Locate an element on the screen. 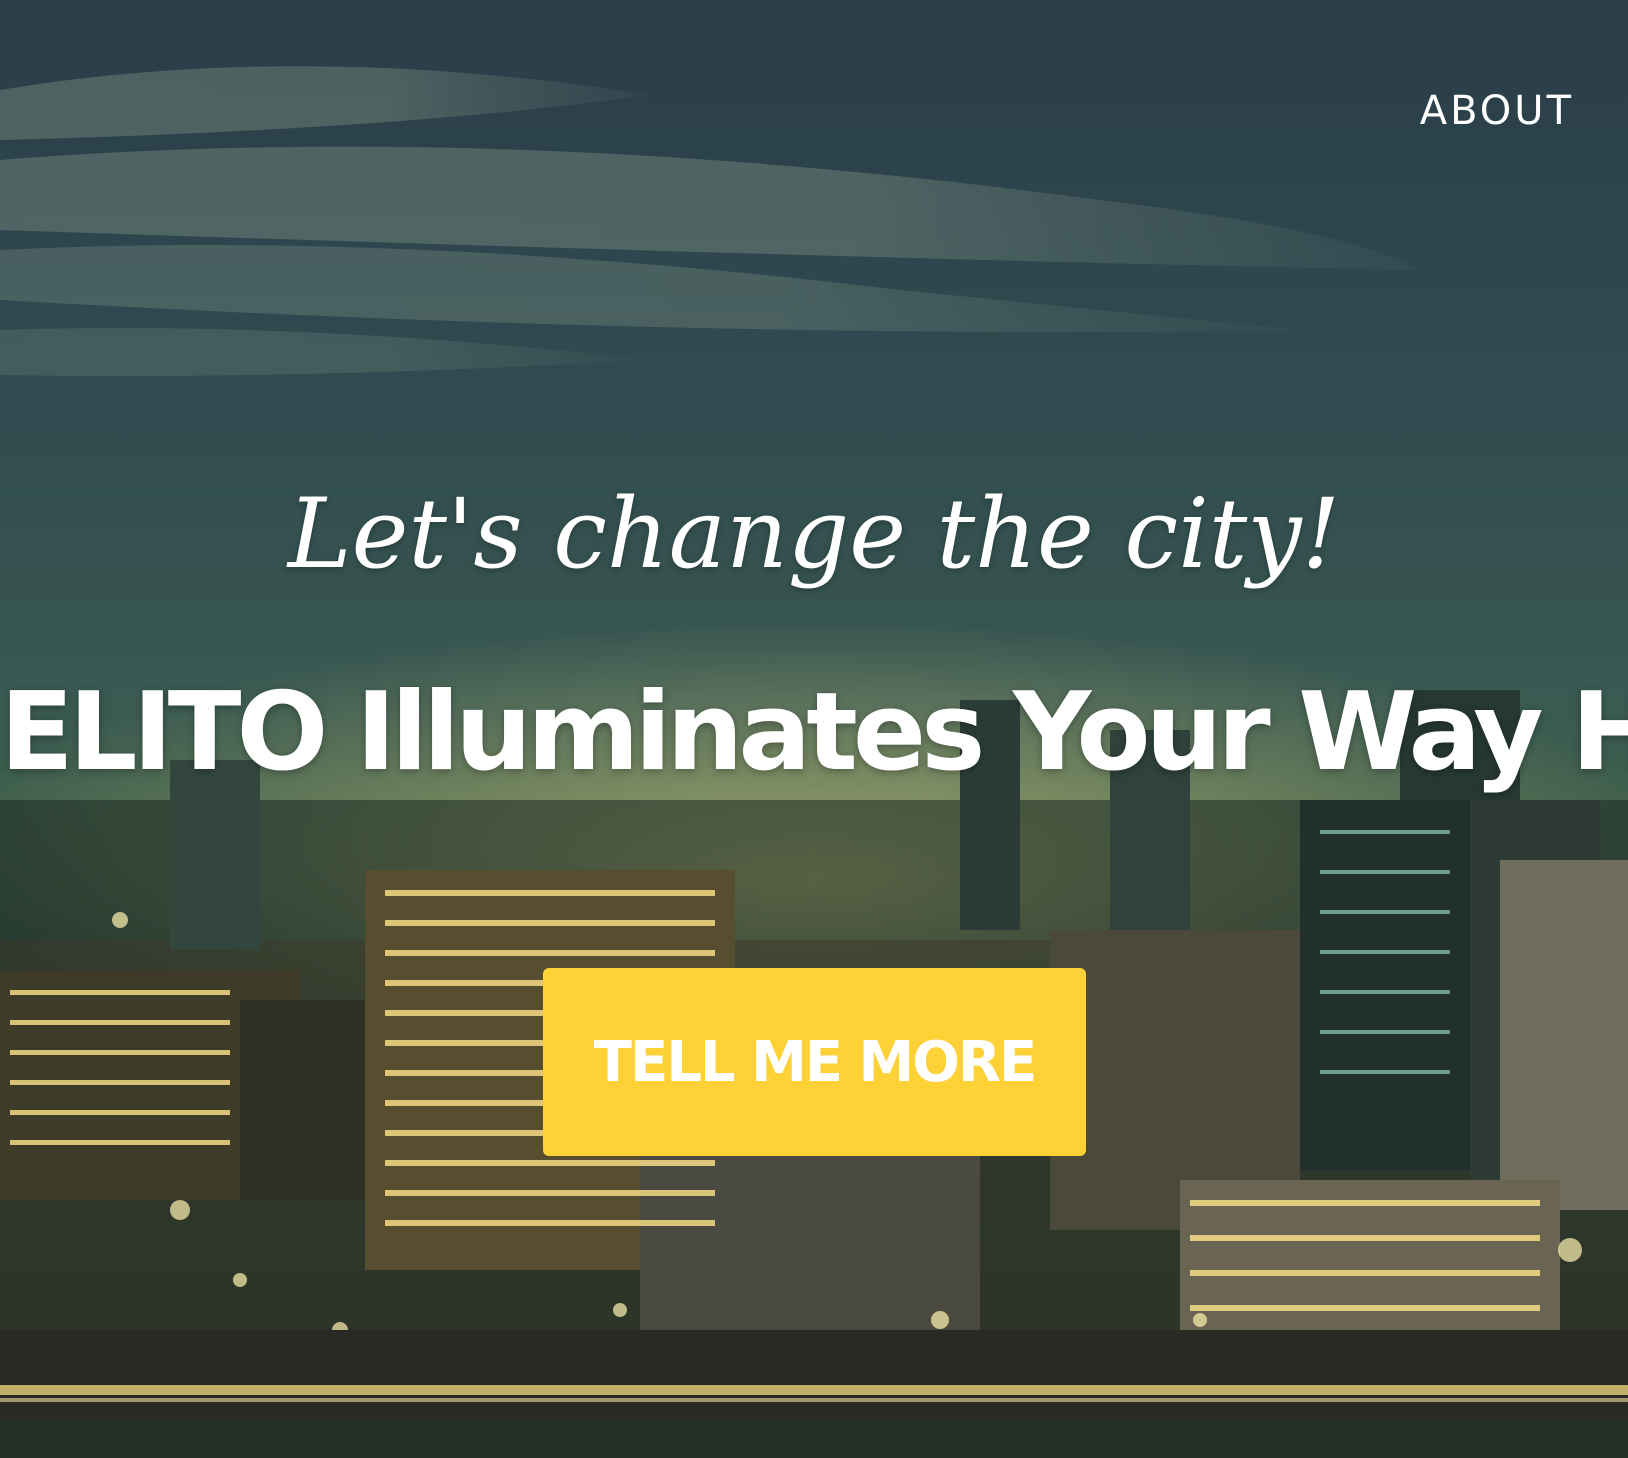  hero-headline: ELITO Illuminates Your Way Home is located at coordinates (814, 732).